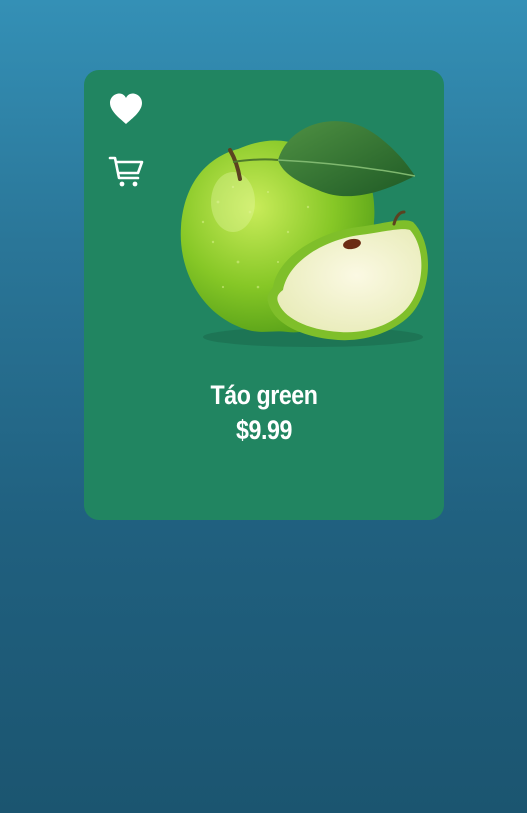 The width and height of the screenshot is (527, 813). Describe the element at coordinates (264, 395) in the screenshot. I see `product-name: Táo green` at that location.